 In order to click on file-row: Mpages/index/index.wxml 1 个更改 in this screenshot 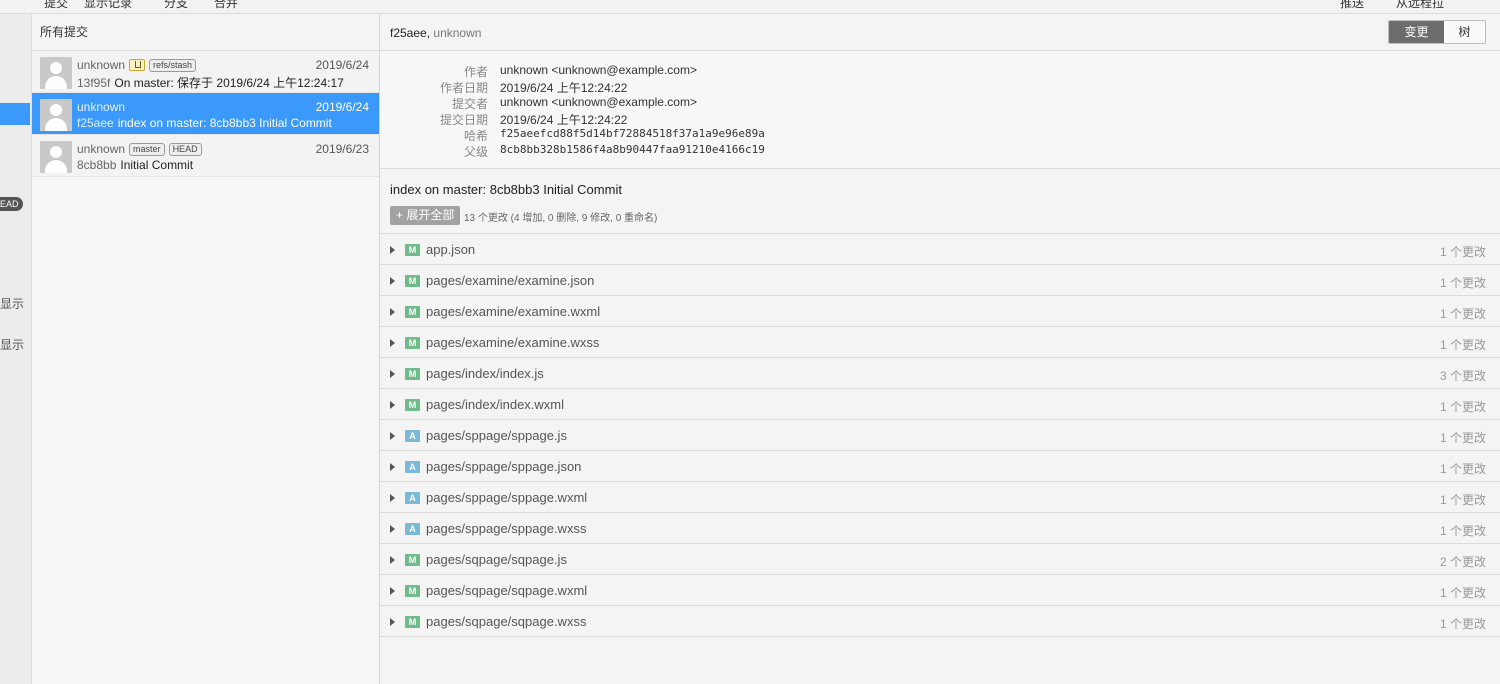, I will do `click(940, 404)`.